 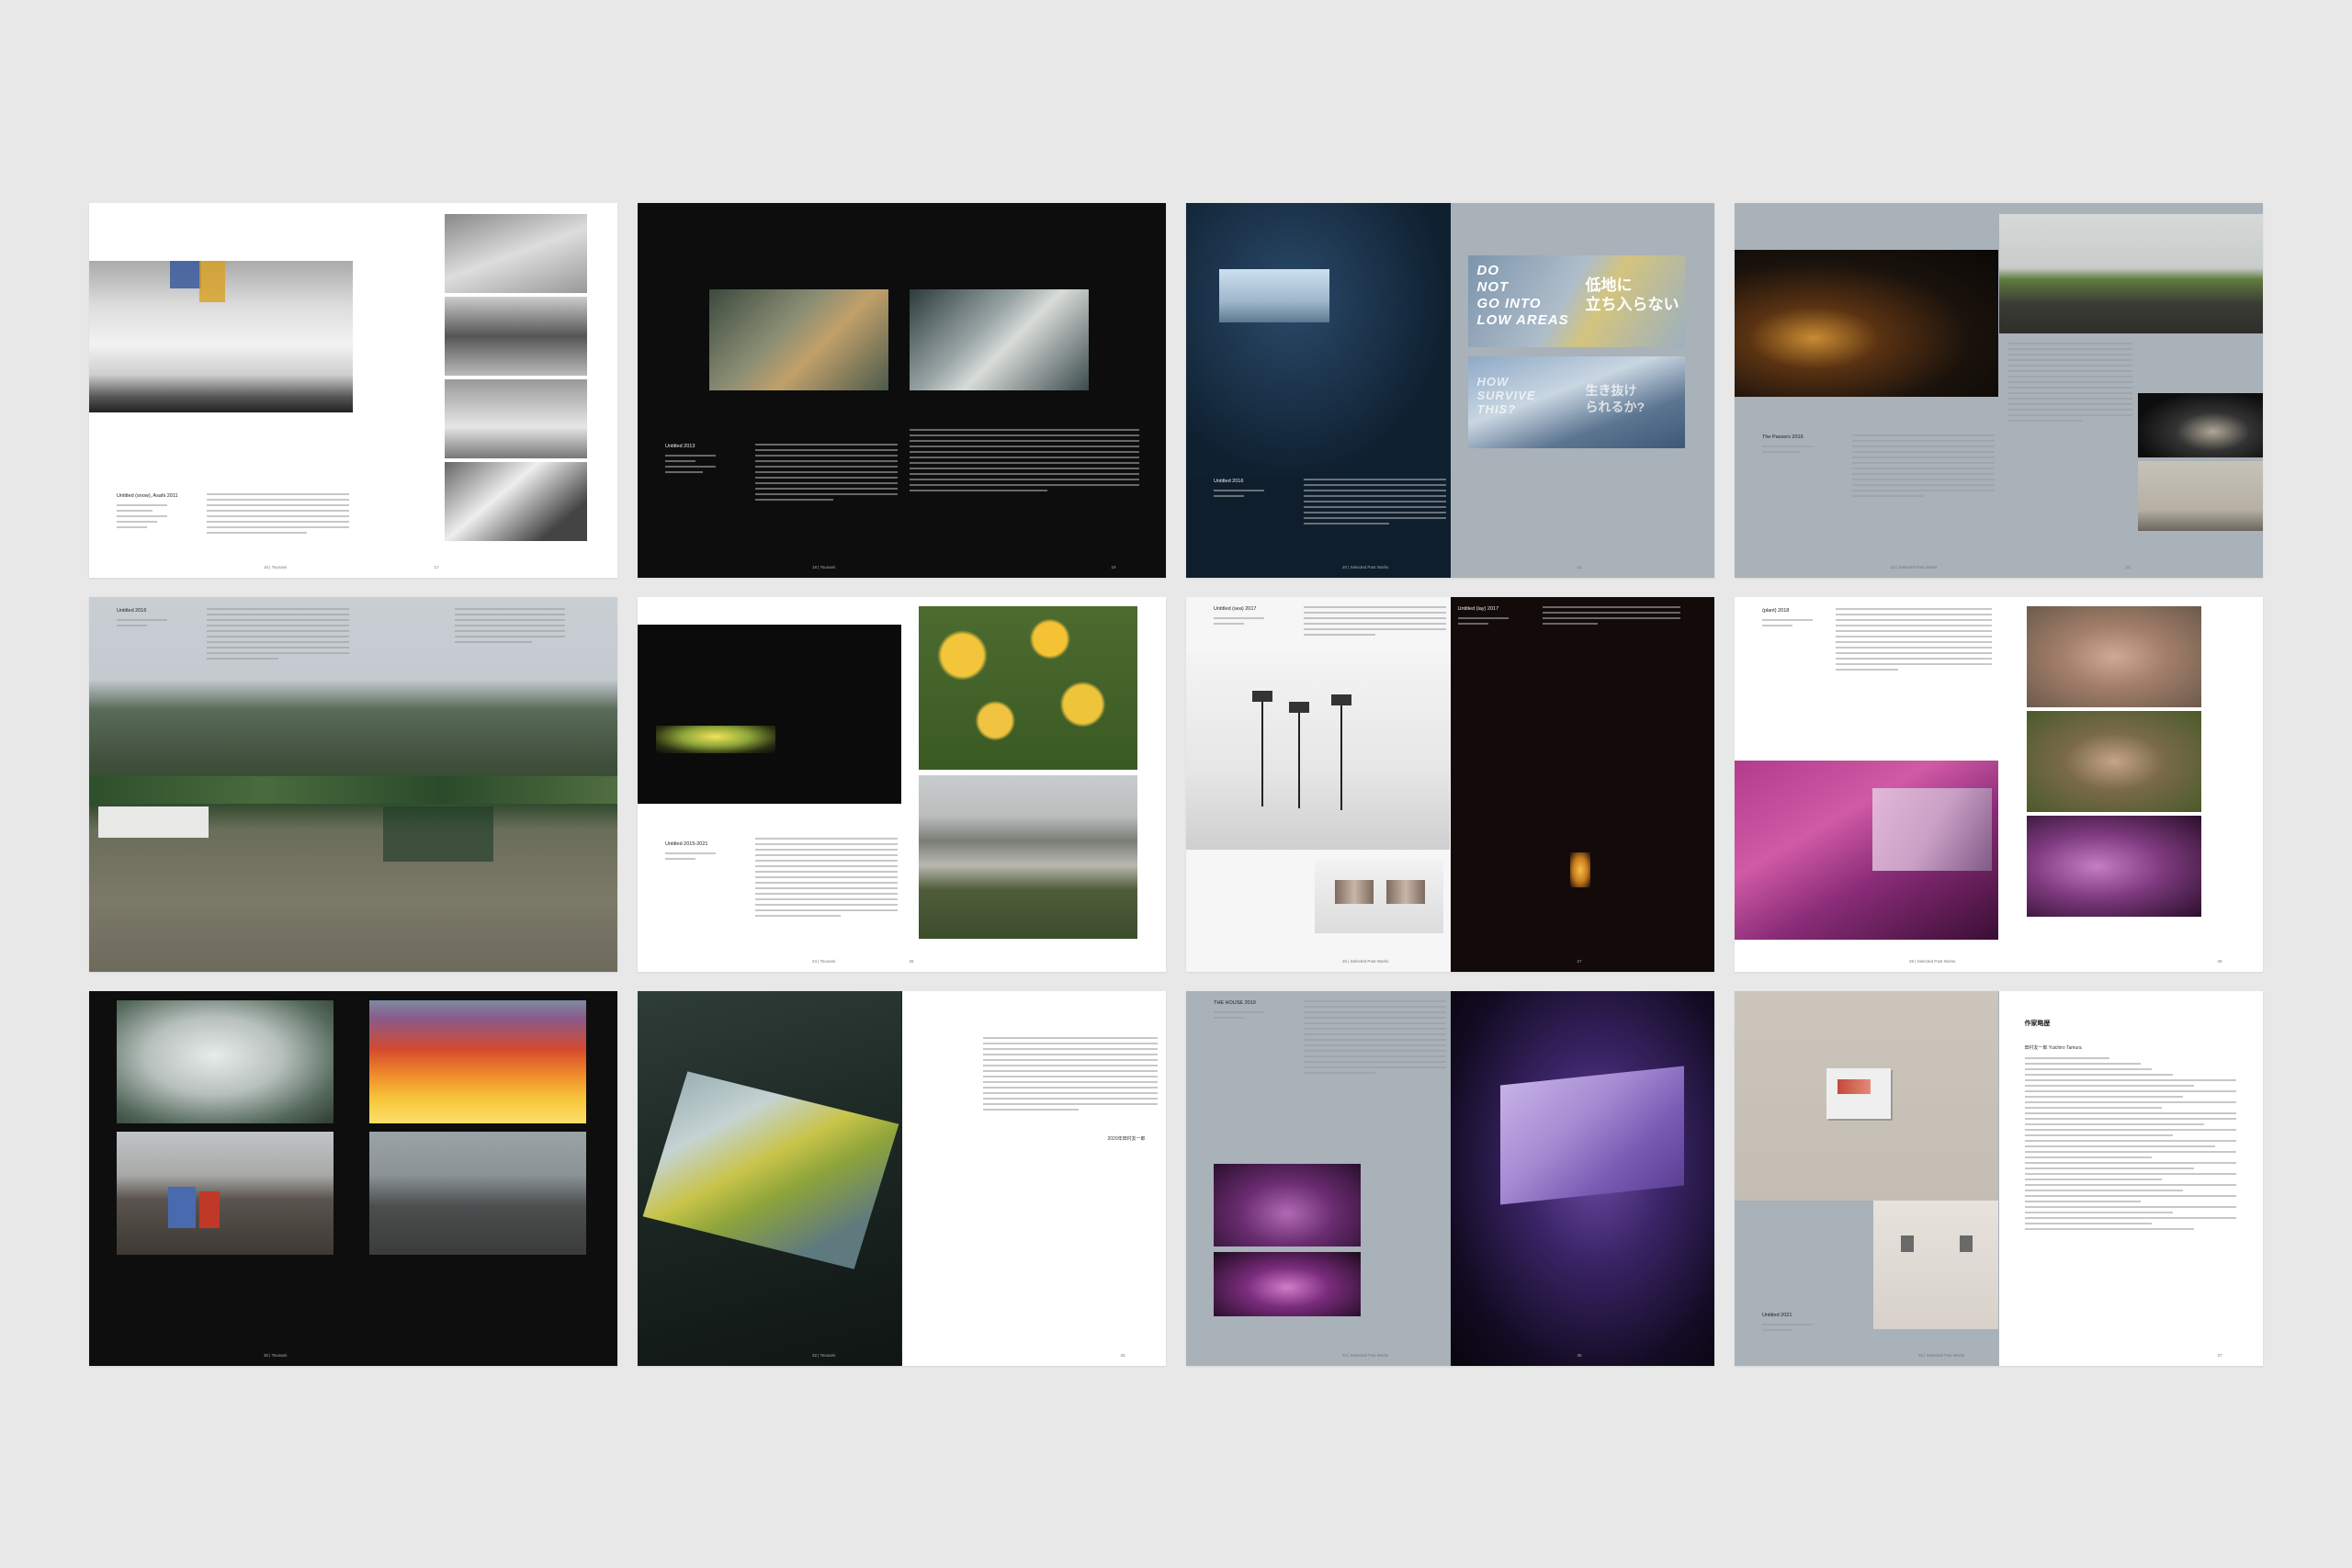 I want to click on photo-snow-field, so click(x=516, y=418).